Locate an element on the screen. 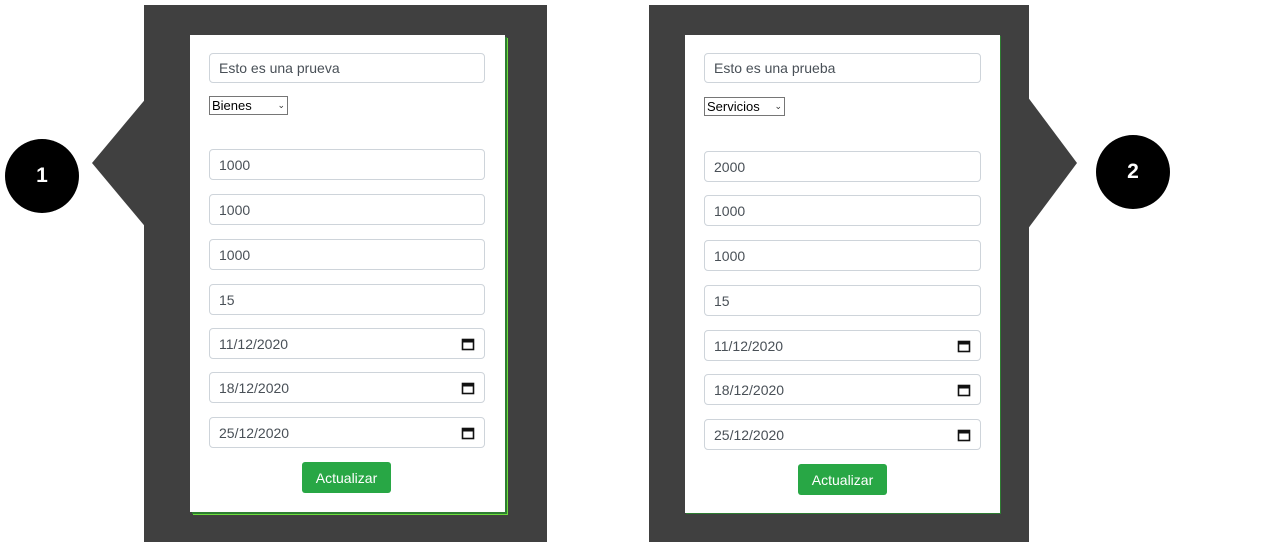  category-value: Bienes is located at coordinates (232, 105).